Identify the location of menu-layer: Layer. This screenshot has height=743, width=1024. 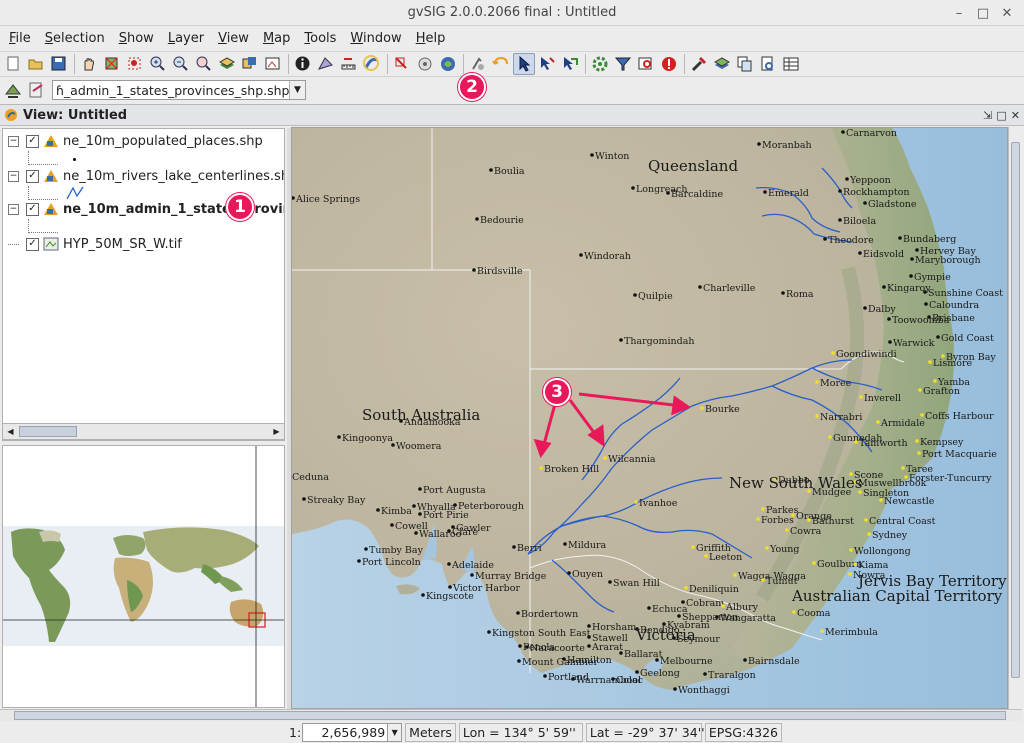
(186, 38).